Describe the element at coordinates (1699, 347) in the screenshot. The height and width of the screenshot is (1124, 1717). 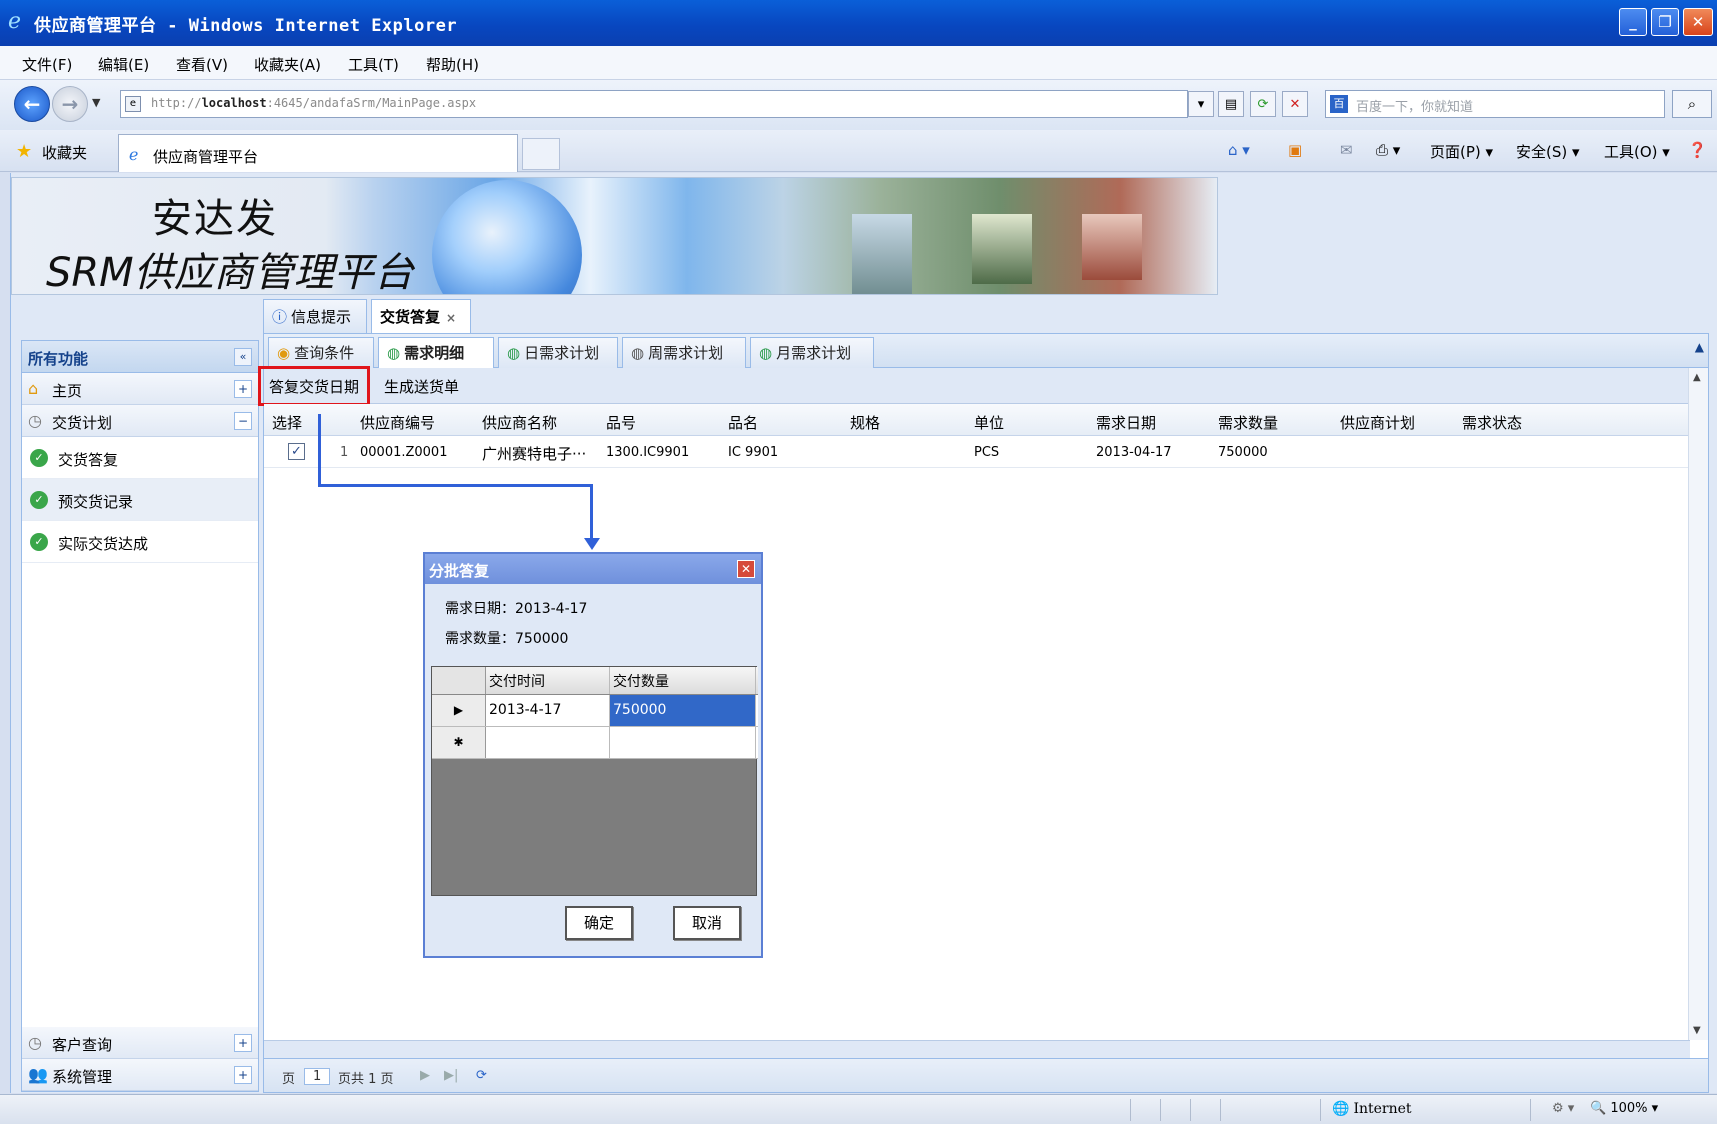
I see `chevron-up-icon: ▲` at that location.